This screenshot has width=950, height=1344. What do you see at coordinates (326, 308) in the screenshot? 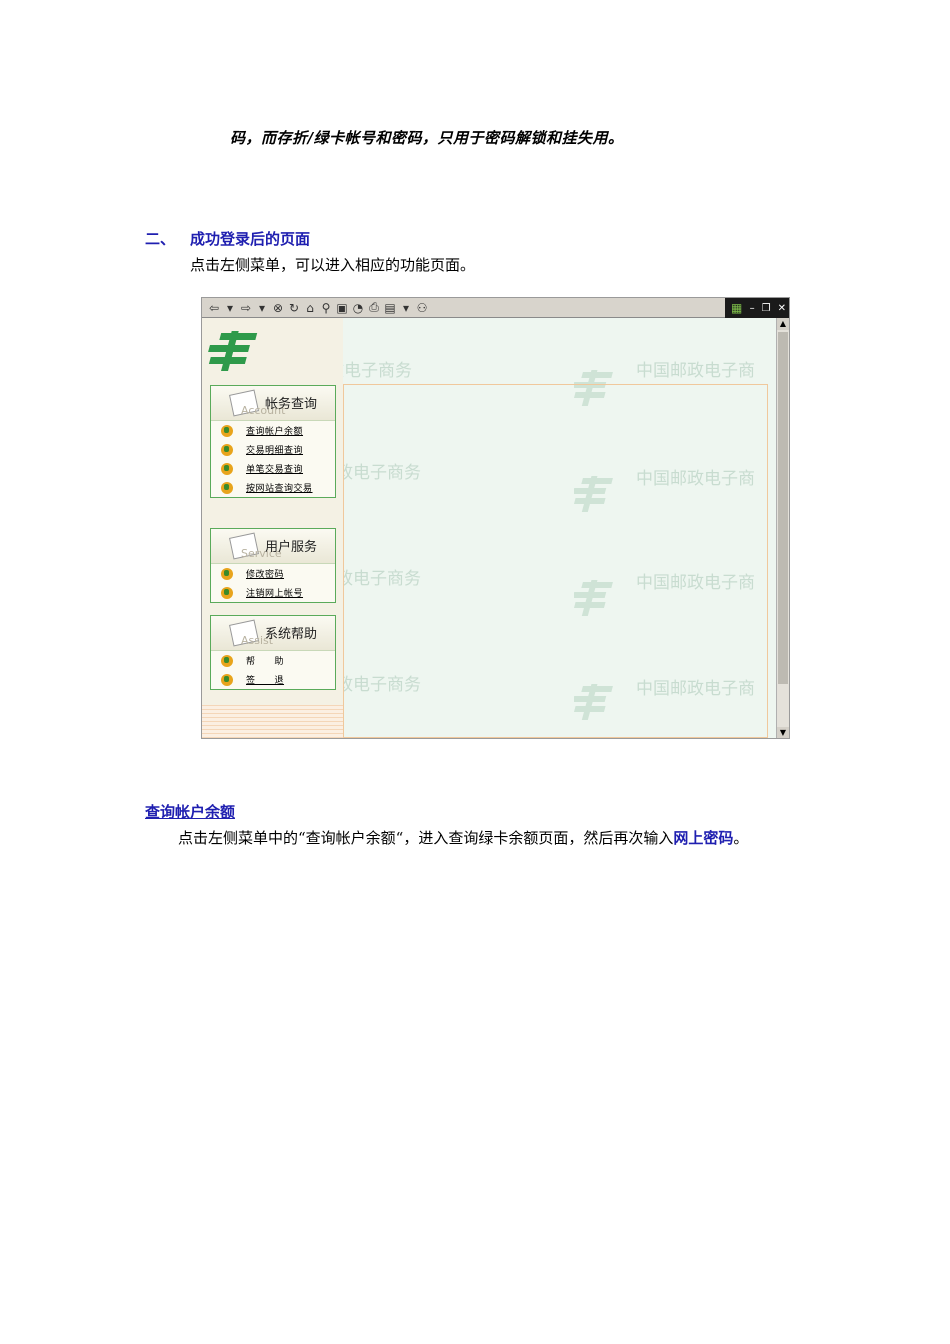
I see `search-icon: ⚲` at bounding box center [326, 308].